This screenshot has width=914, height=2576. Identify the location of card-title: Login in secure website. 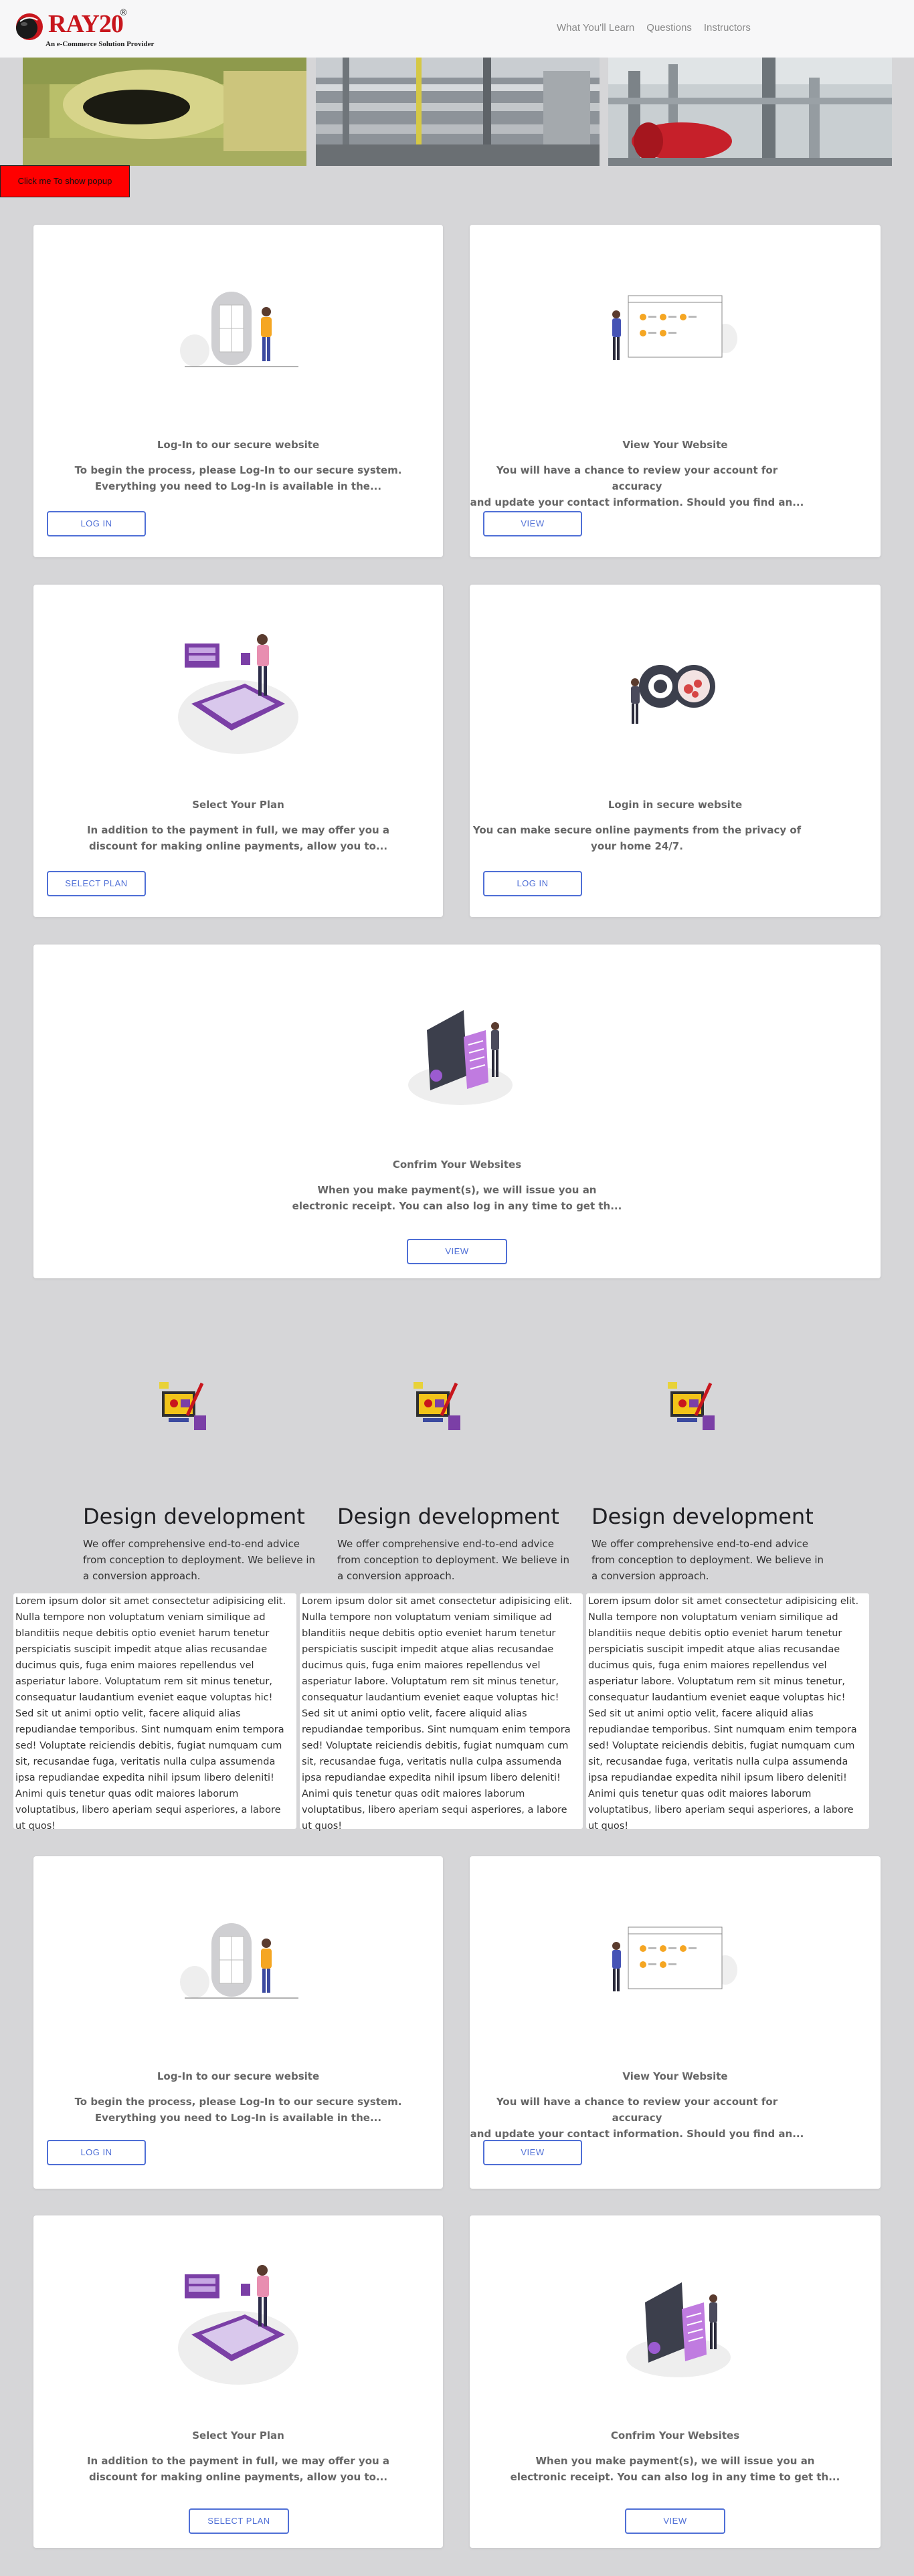
(676, 805).